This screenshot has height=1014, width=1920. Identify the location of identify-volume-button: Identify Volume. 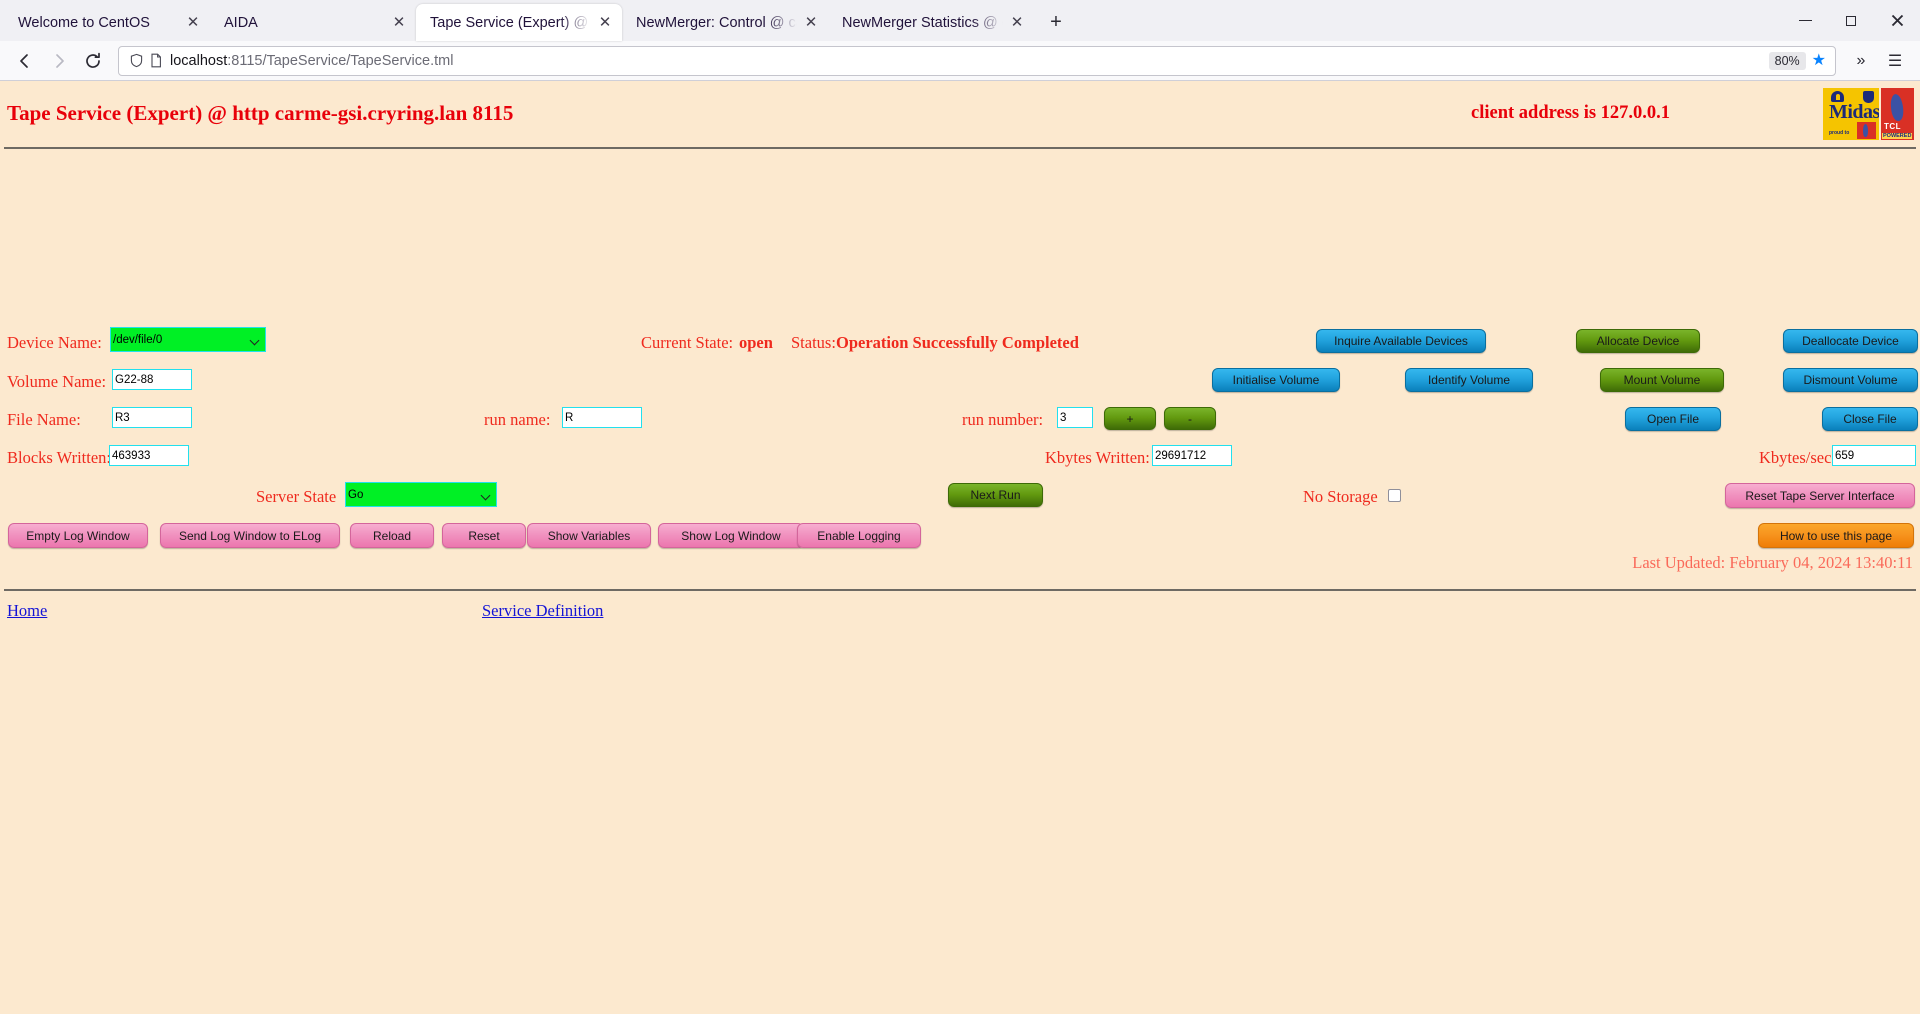
(1469, 380).